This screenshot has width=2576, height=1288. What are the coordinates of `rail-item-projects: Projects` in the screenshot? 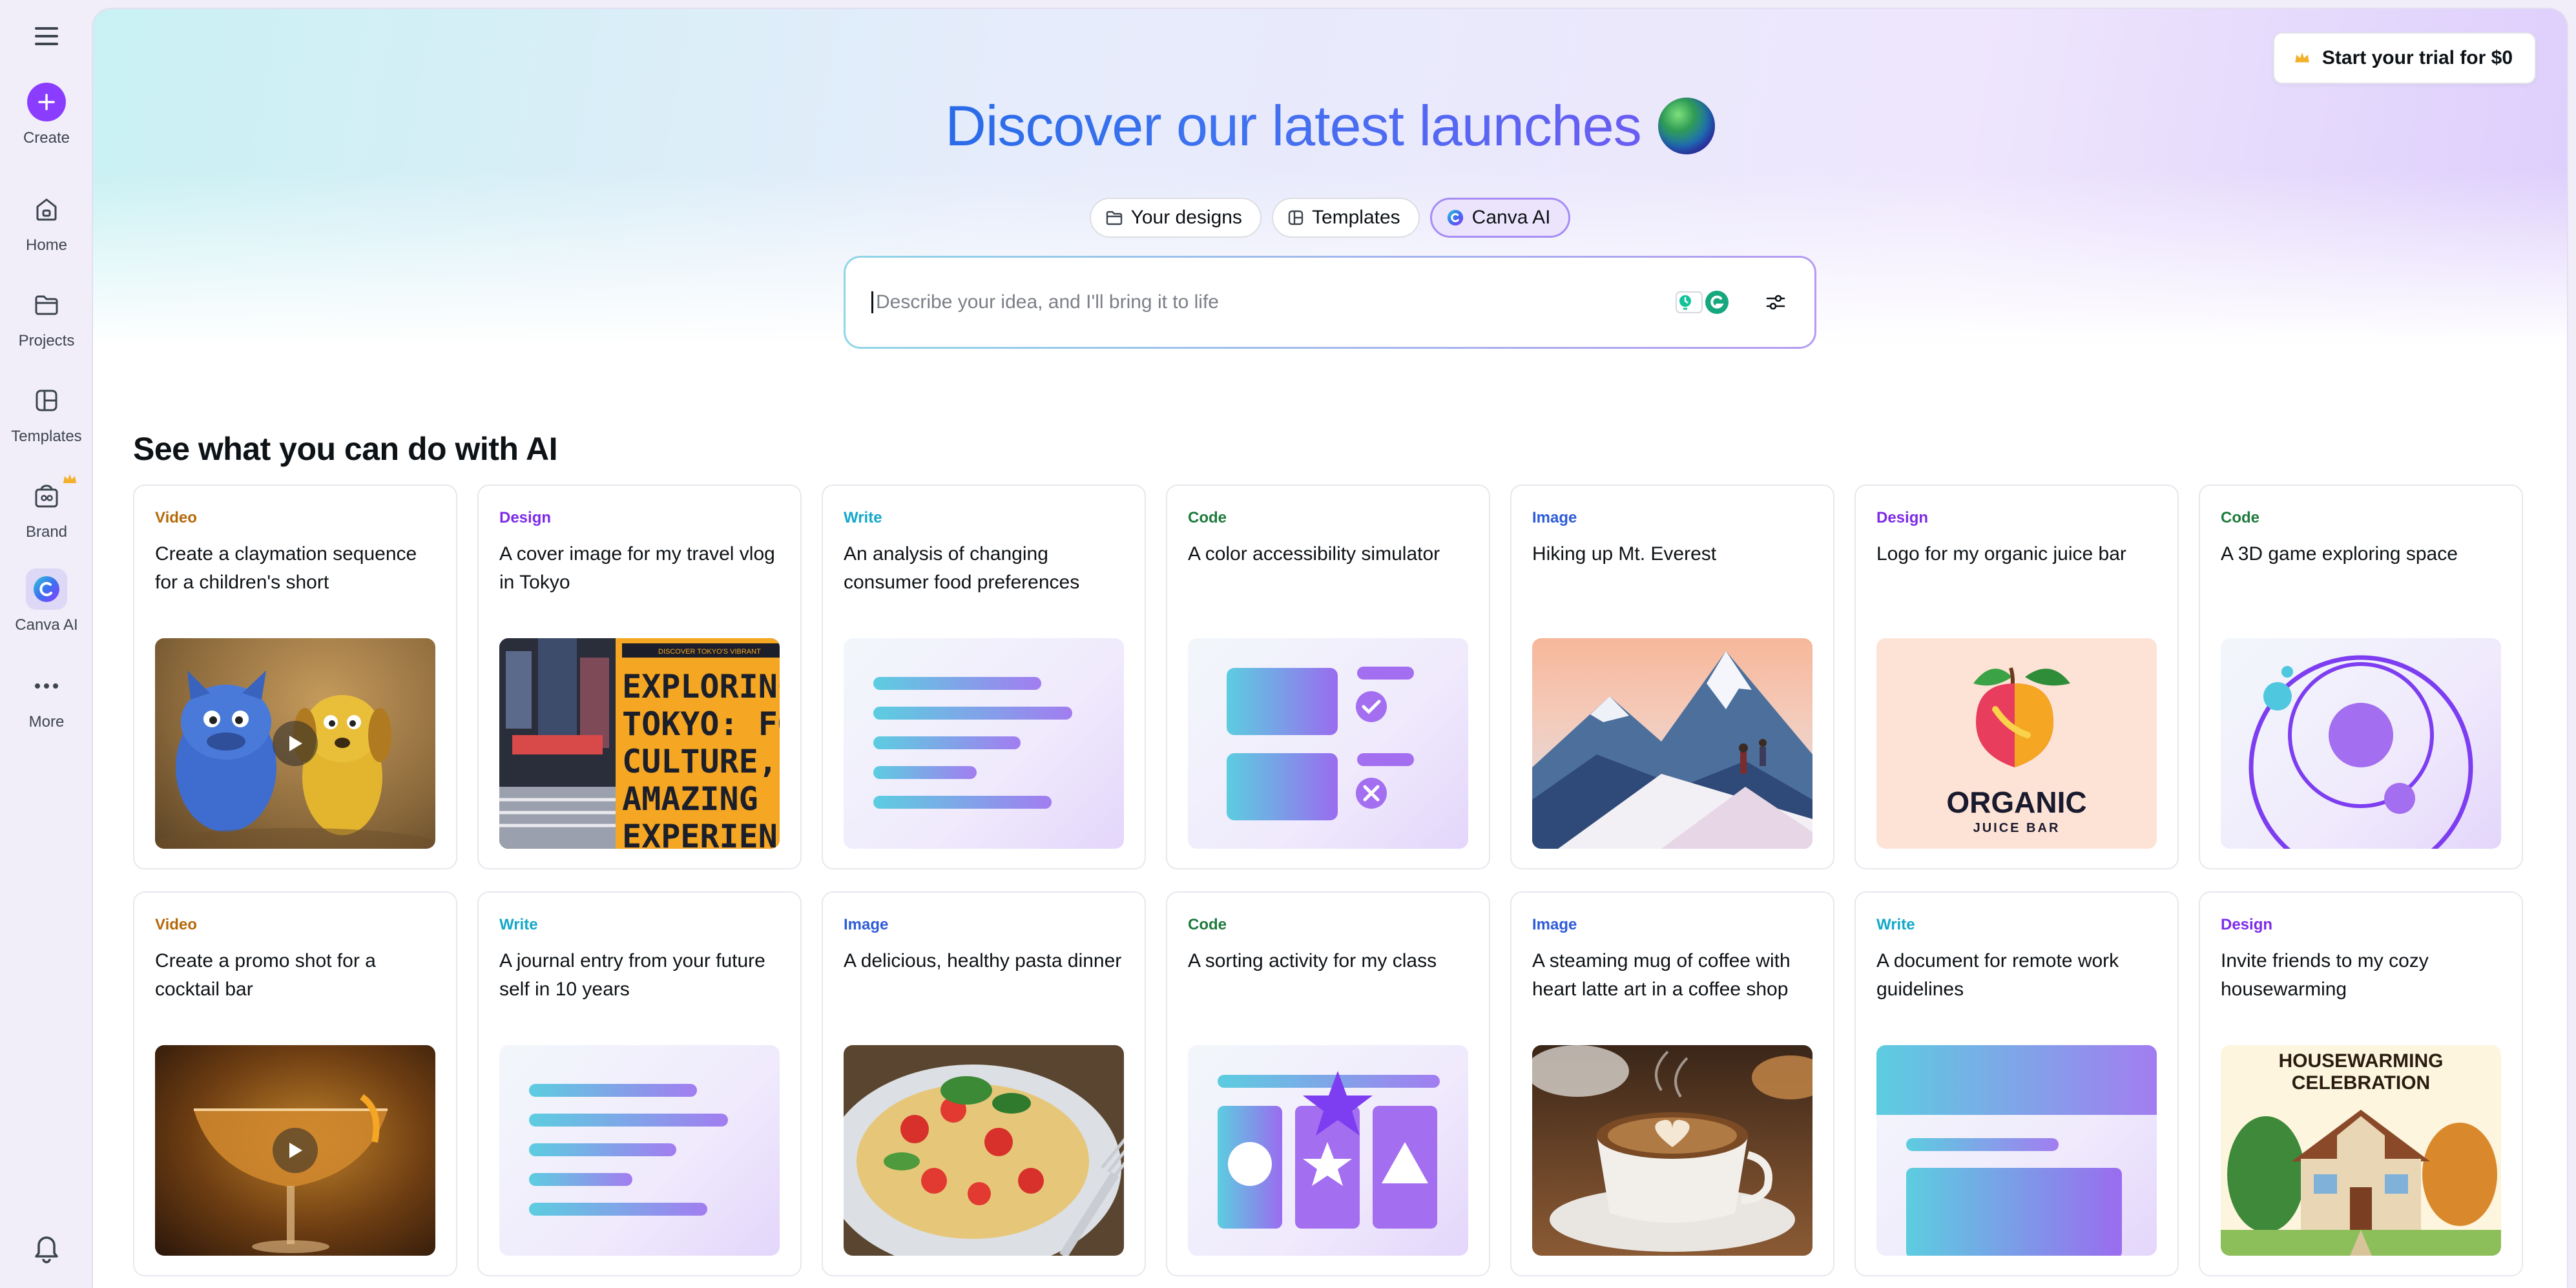 It's located at (46, 317).